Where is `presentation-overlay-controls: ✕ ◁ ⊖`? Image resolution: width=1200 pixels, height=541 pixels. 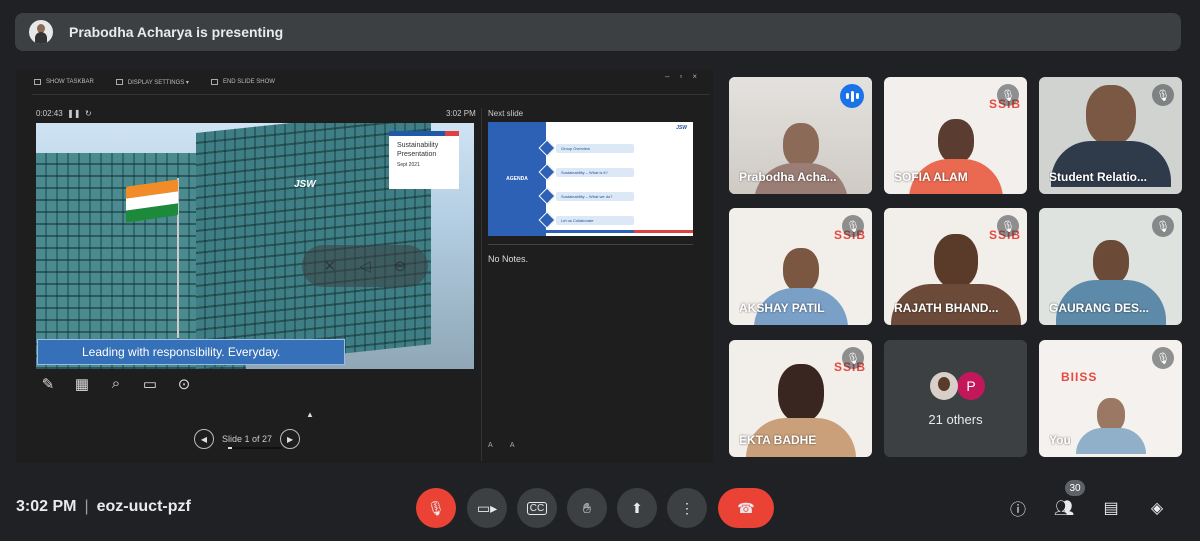 presentation-overlay-controls: ✕ ◁ ⊖ is located at coordinates (365, 266).